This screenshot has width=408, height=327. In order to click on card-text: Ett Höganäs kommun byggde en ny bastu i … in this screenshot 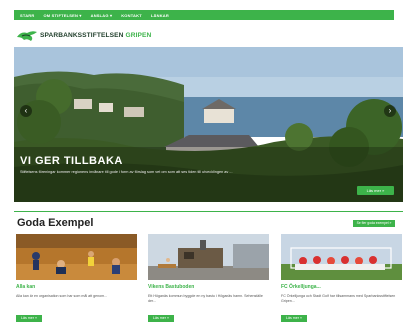, I will do `click(205, 298)`.